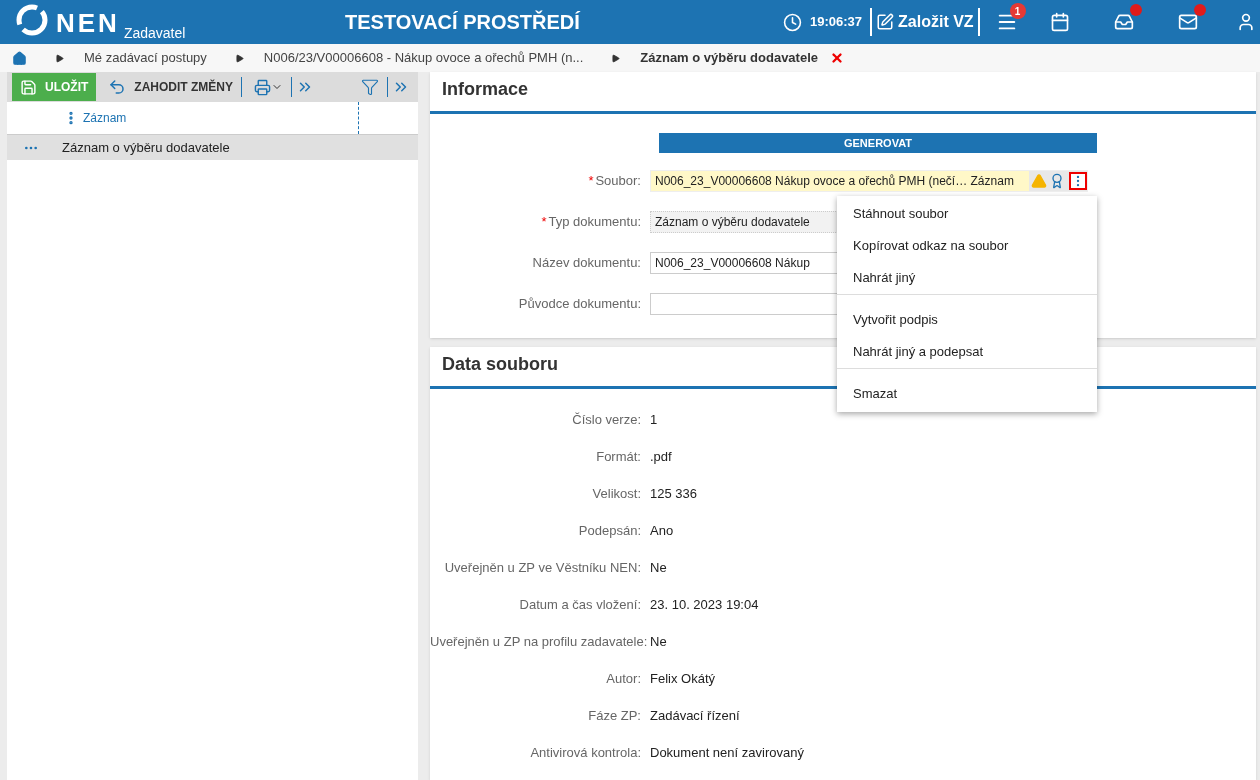  What do you see at coordinates (967, 352) in the screenshot?
I see `menu-item: Nahrát jiný a podepsat` at bounding box center [967, 352].